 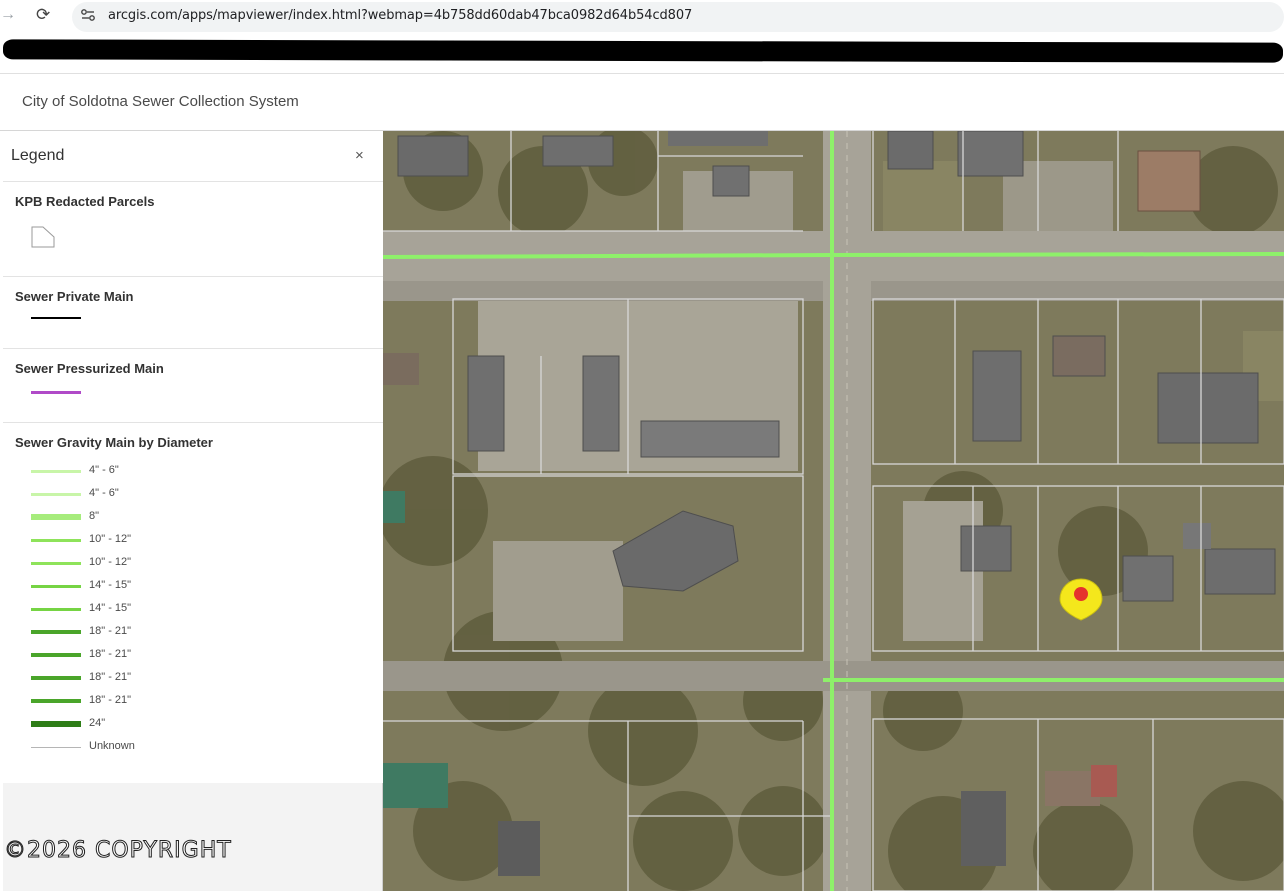 What do you see at coordinates (56, 392) in the screenshot?
I see `pressurized-main-swatch` at bounding box center [56, 392].